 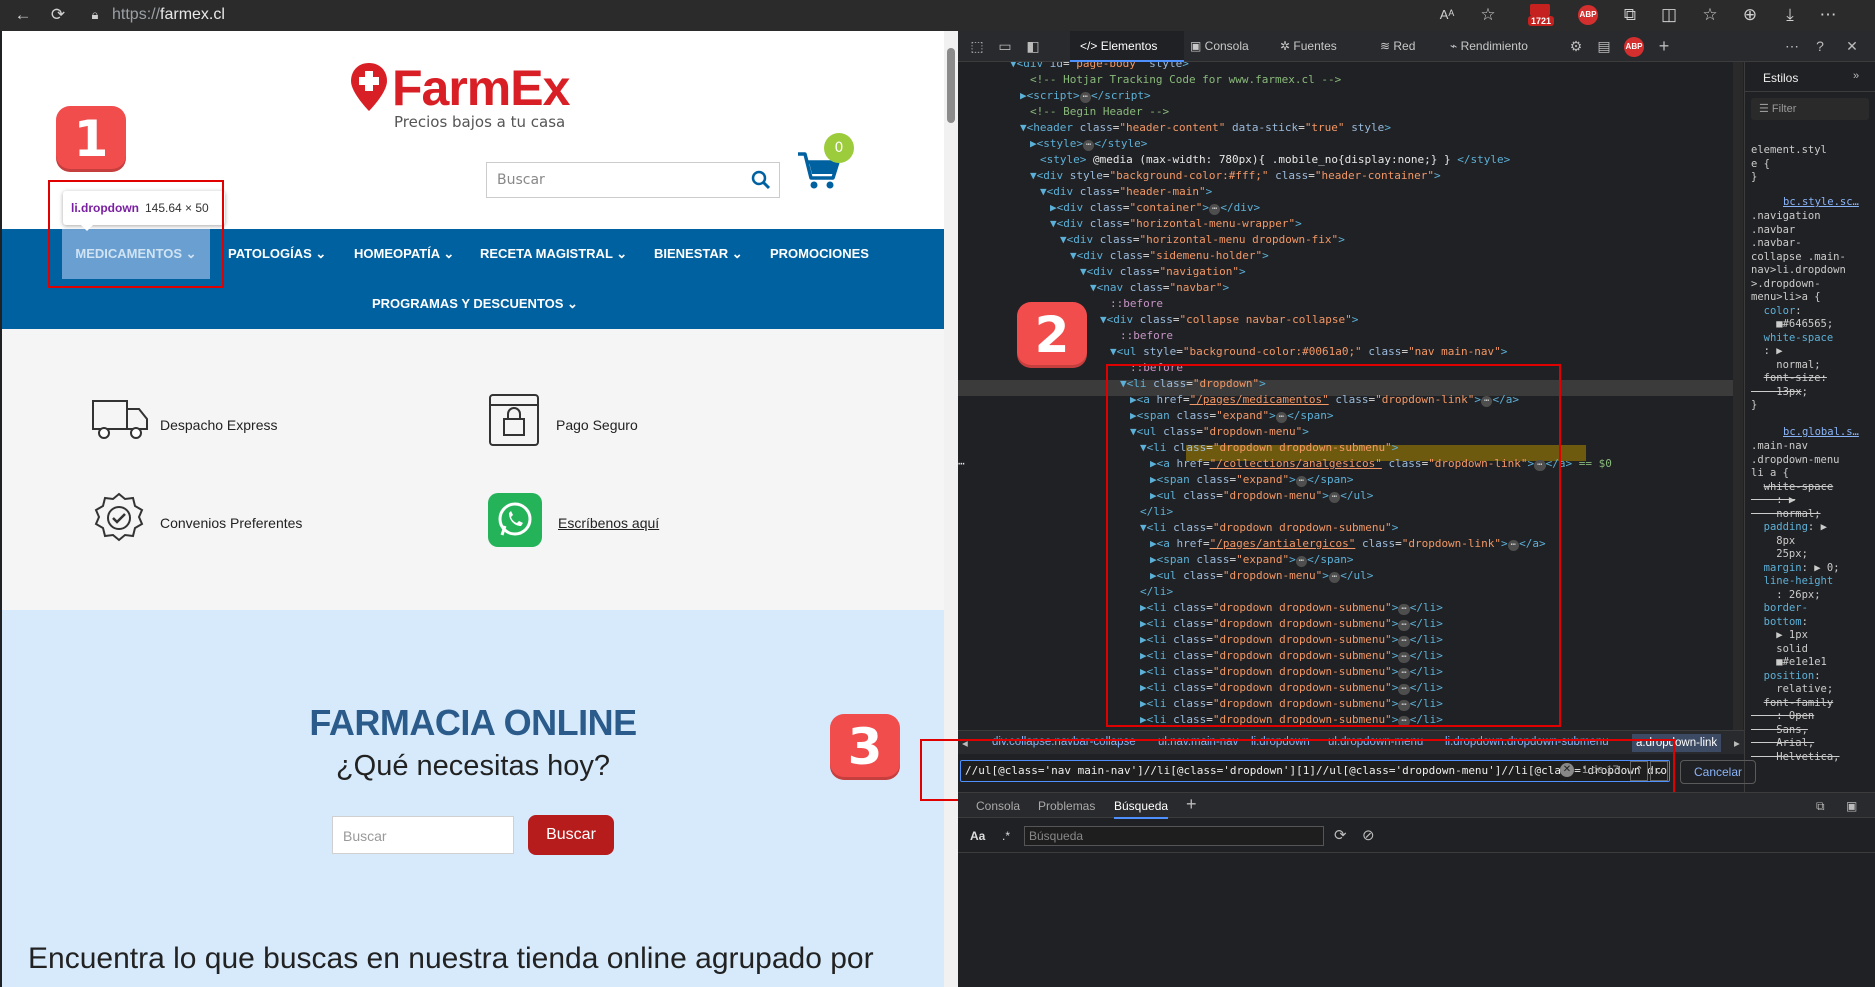 What do you see at coordinates (1576, 46) in the screenshot?
I see `settings-gear-icon: ⚙` at bounding box center [1576, 46].